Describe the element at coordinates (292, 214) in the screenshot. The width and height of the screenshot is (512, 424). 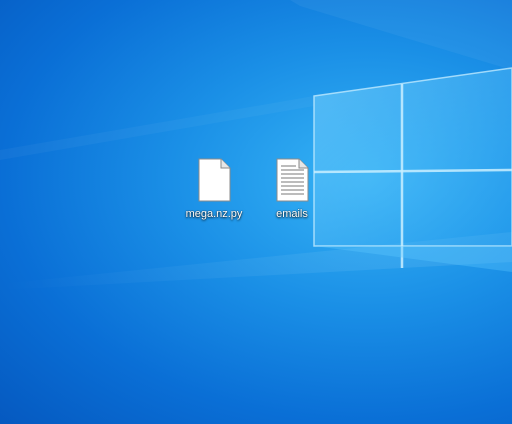
I see `desktop-icon-label: emails` at that location.